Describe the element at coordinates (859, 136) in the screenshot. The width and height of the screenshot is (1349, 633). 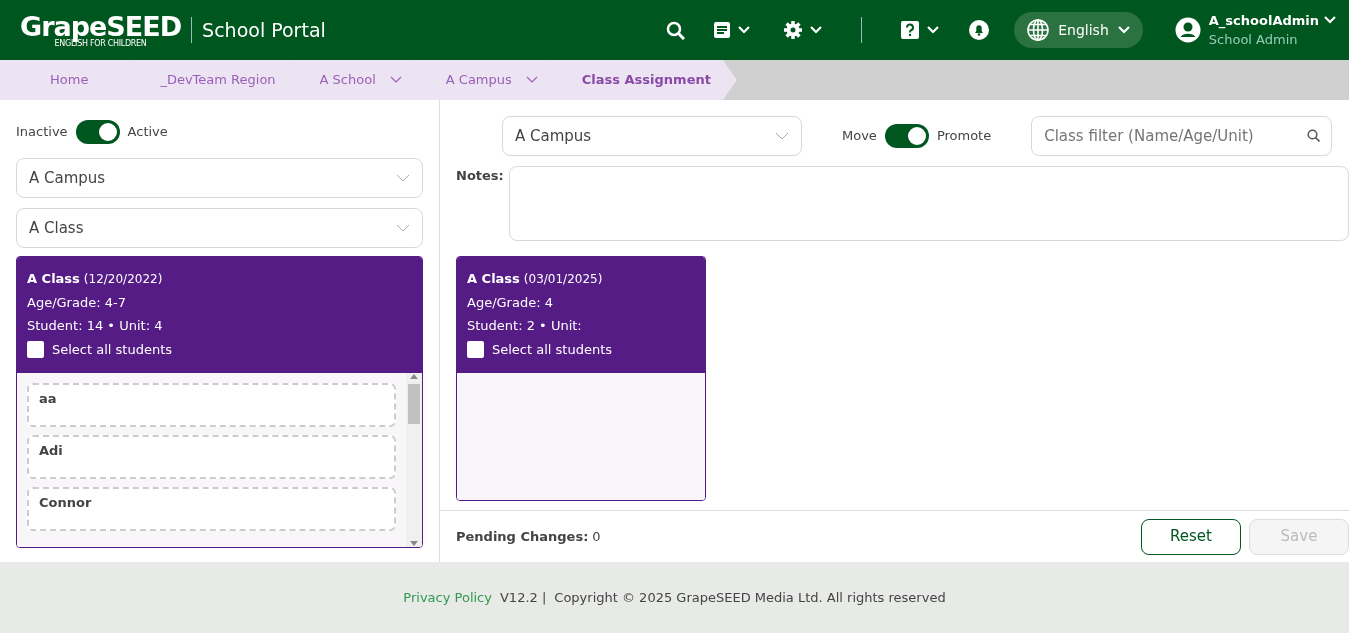
I see `toggle-label: Move` at that location.